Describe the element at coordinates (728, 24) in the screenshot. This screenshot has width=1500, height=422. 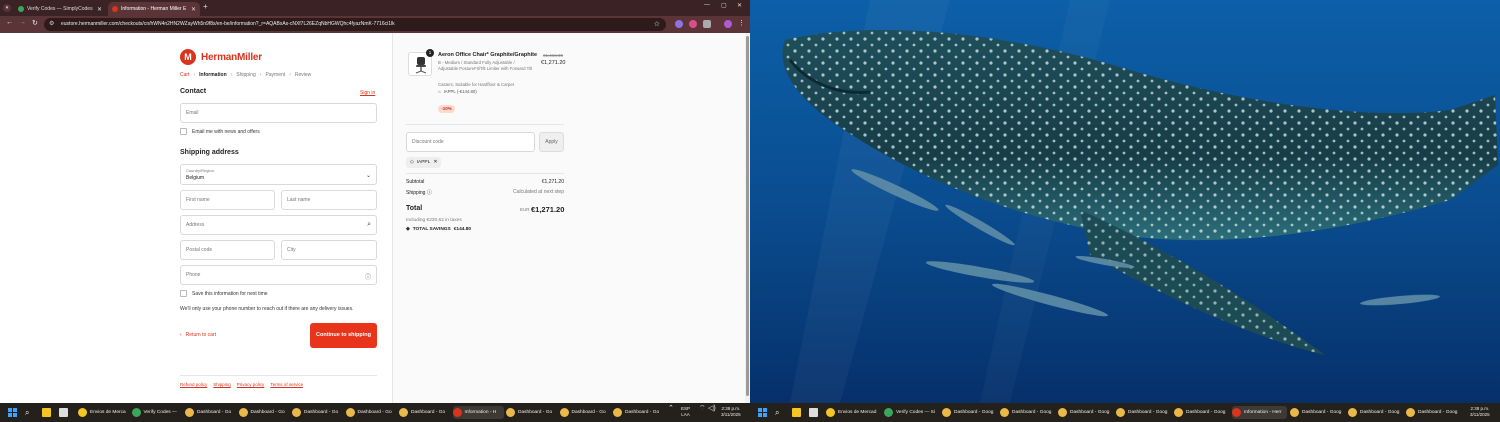
I see `profile-avatar` at that location.